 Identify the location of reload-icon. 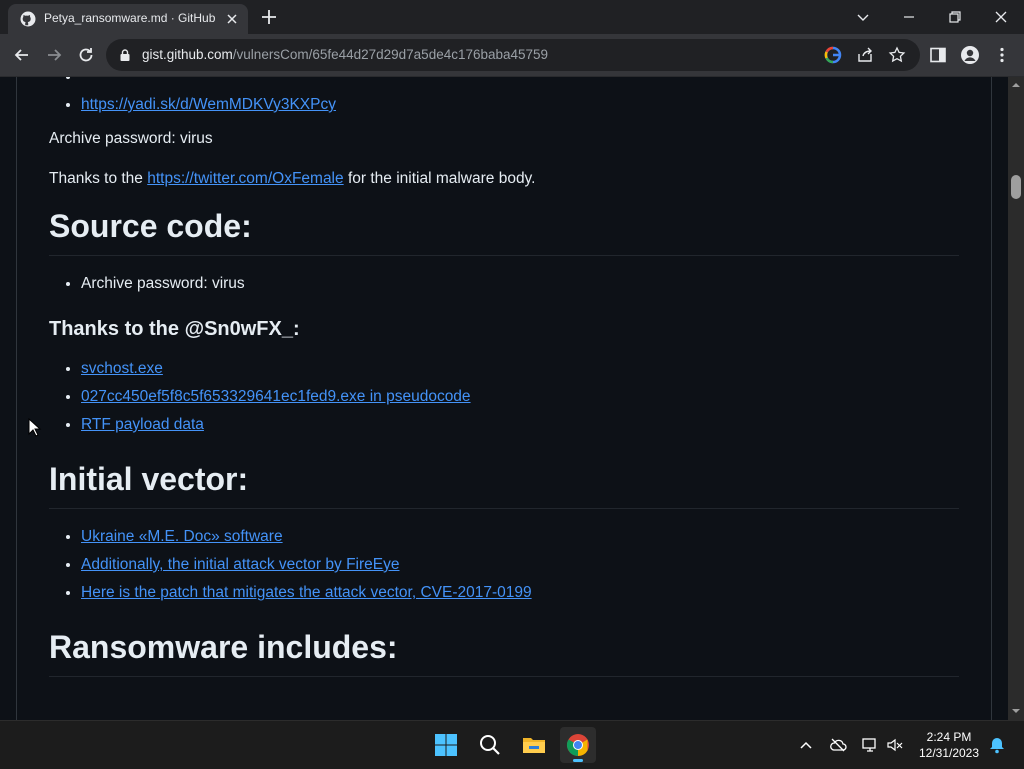
(86, 55).